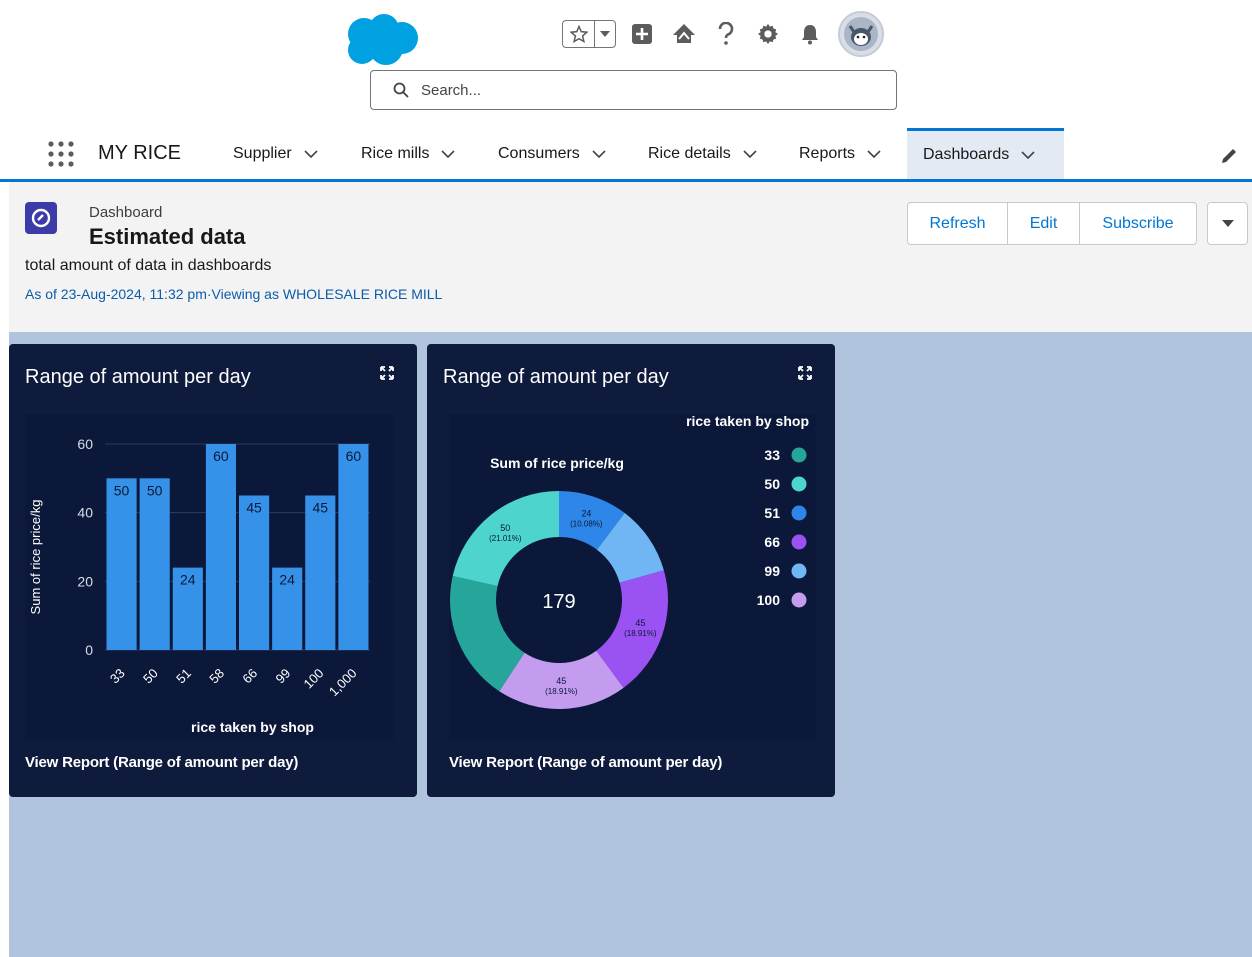  Describe the element at coordinates (254, 508) in the screenshot. I see `bar-data-label: 45` at that location.